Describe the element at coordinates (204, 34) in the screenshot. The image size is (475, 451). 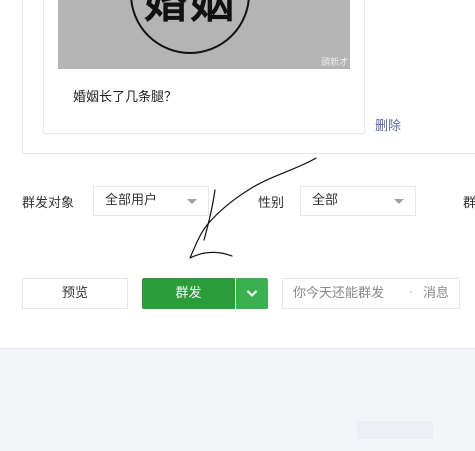
I see `article-cover-image: 婚姻 頭新才` at that location.